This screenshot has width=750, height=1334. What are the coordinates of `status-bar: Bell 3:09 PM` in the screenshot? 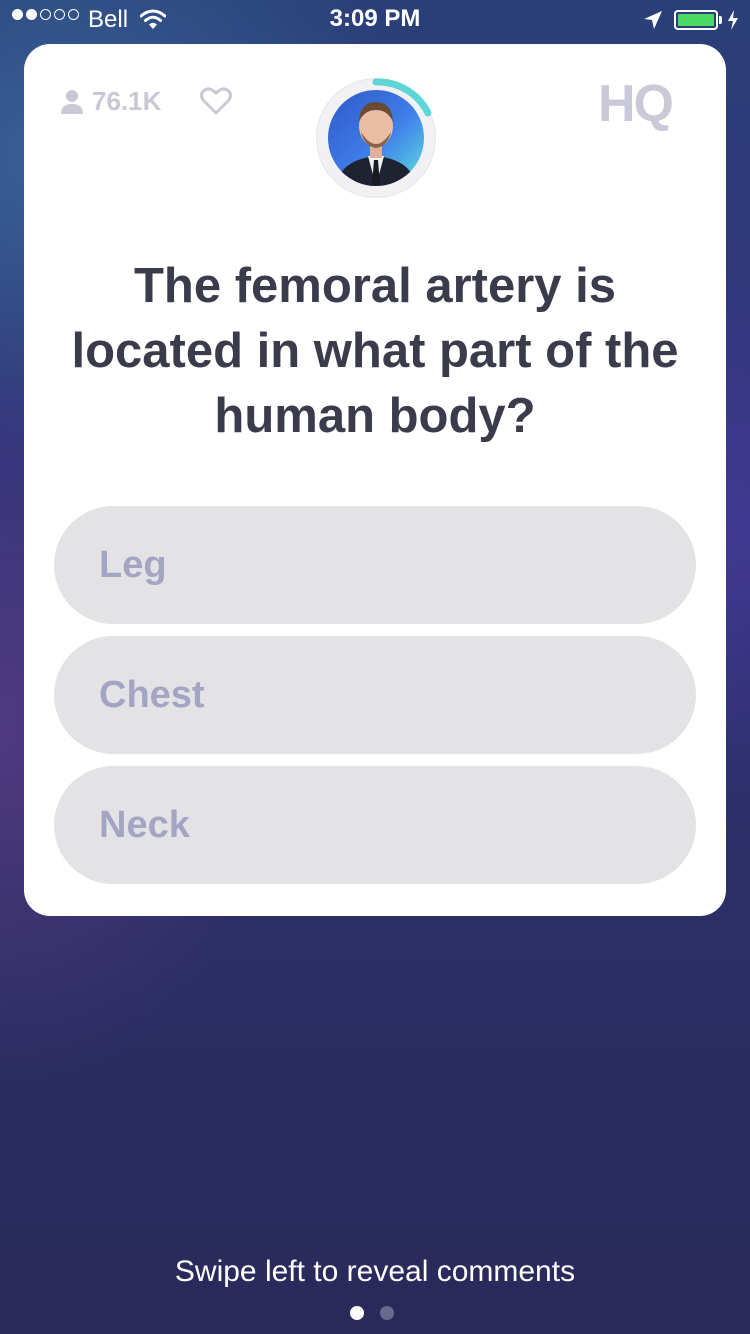 It's located at (375, 20).